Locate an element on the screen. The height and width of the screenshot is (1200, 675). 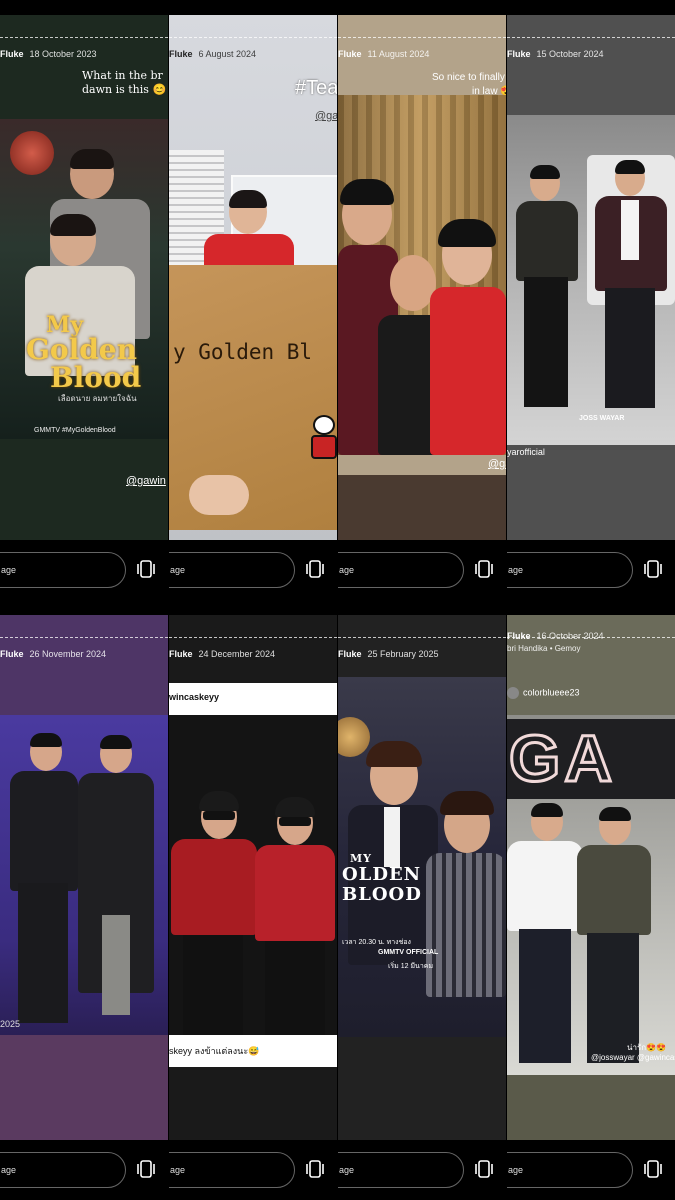
event-image: GA น่ารัก😍😍 @josswayar @gawincas is located at coordinates (591, 895).